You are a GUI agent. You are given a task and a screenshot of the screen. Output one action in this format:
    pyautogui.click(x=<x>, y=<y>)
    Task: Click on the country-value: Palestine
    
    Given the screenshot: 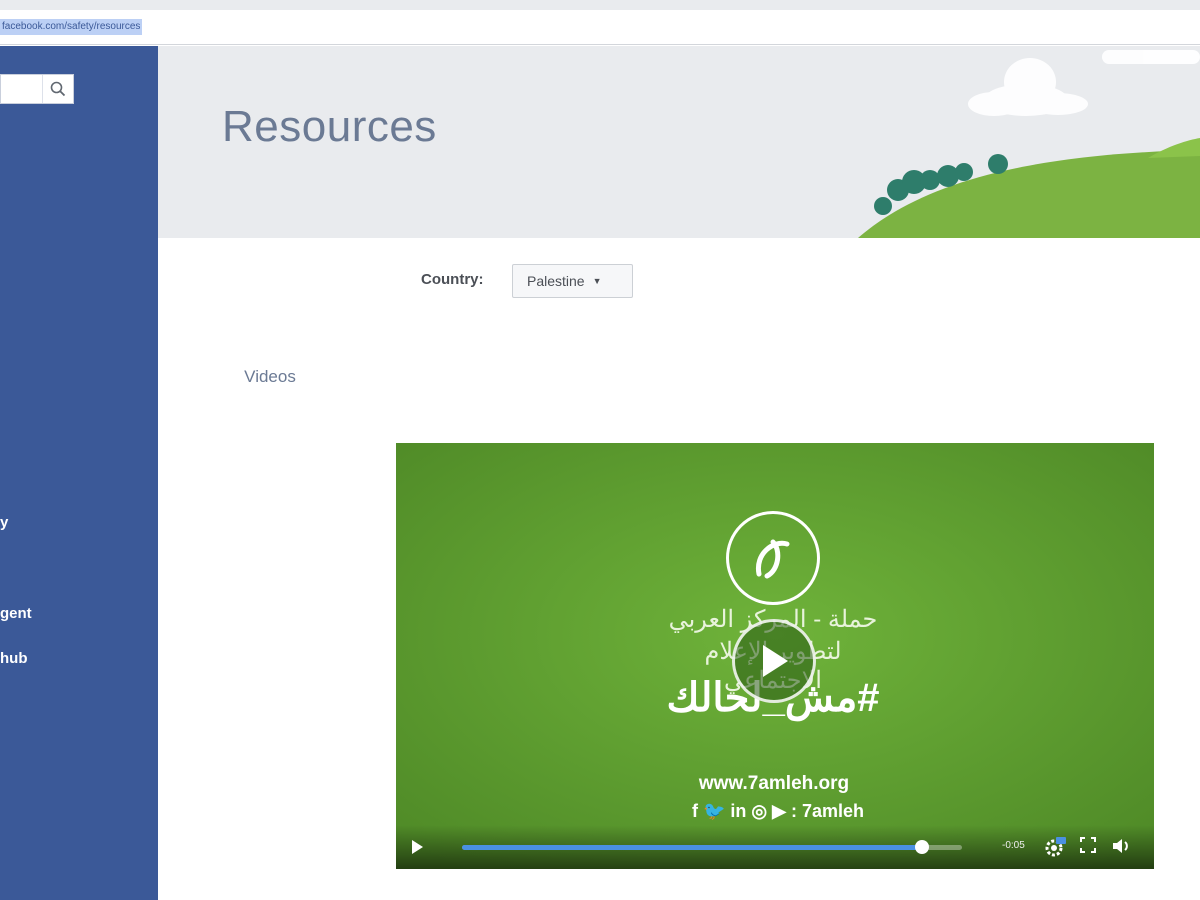 What is the action you would take?
    pyautogui.click(x=556, y=281)
    